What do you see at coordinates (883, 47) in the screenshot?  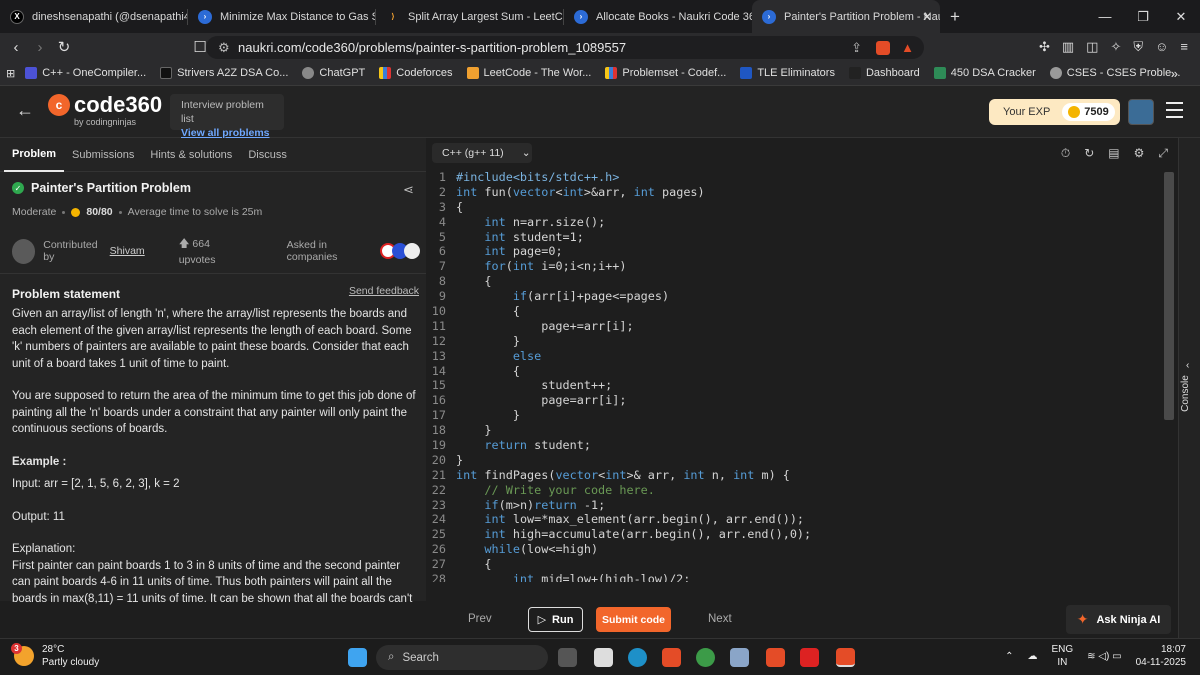 I see `brave-shield-icon` at bounding box center [883, 47].